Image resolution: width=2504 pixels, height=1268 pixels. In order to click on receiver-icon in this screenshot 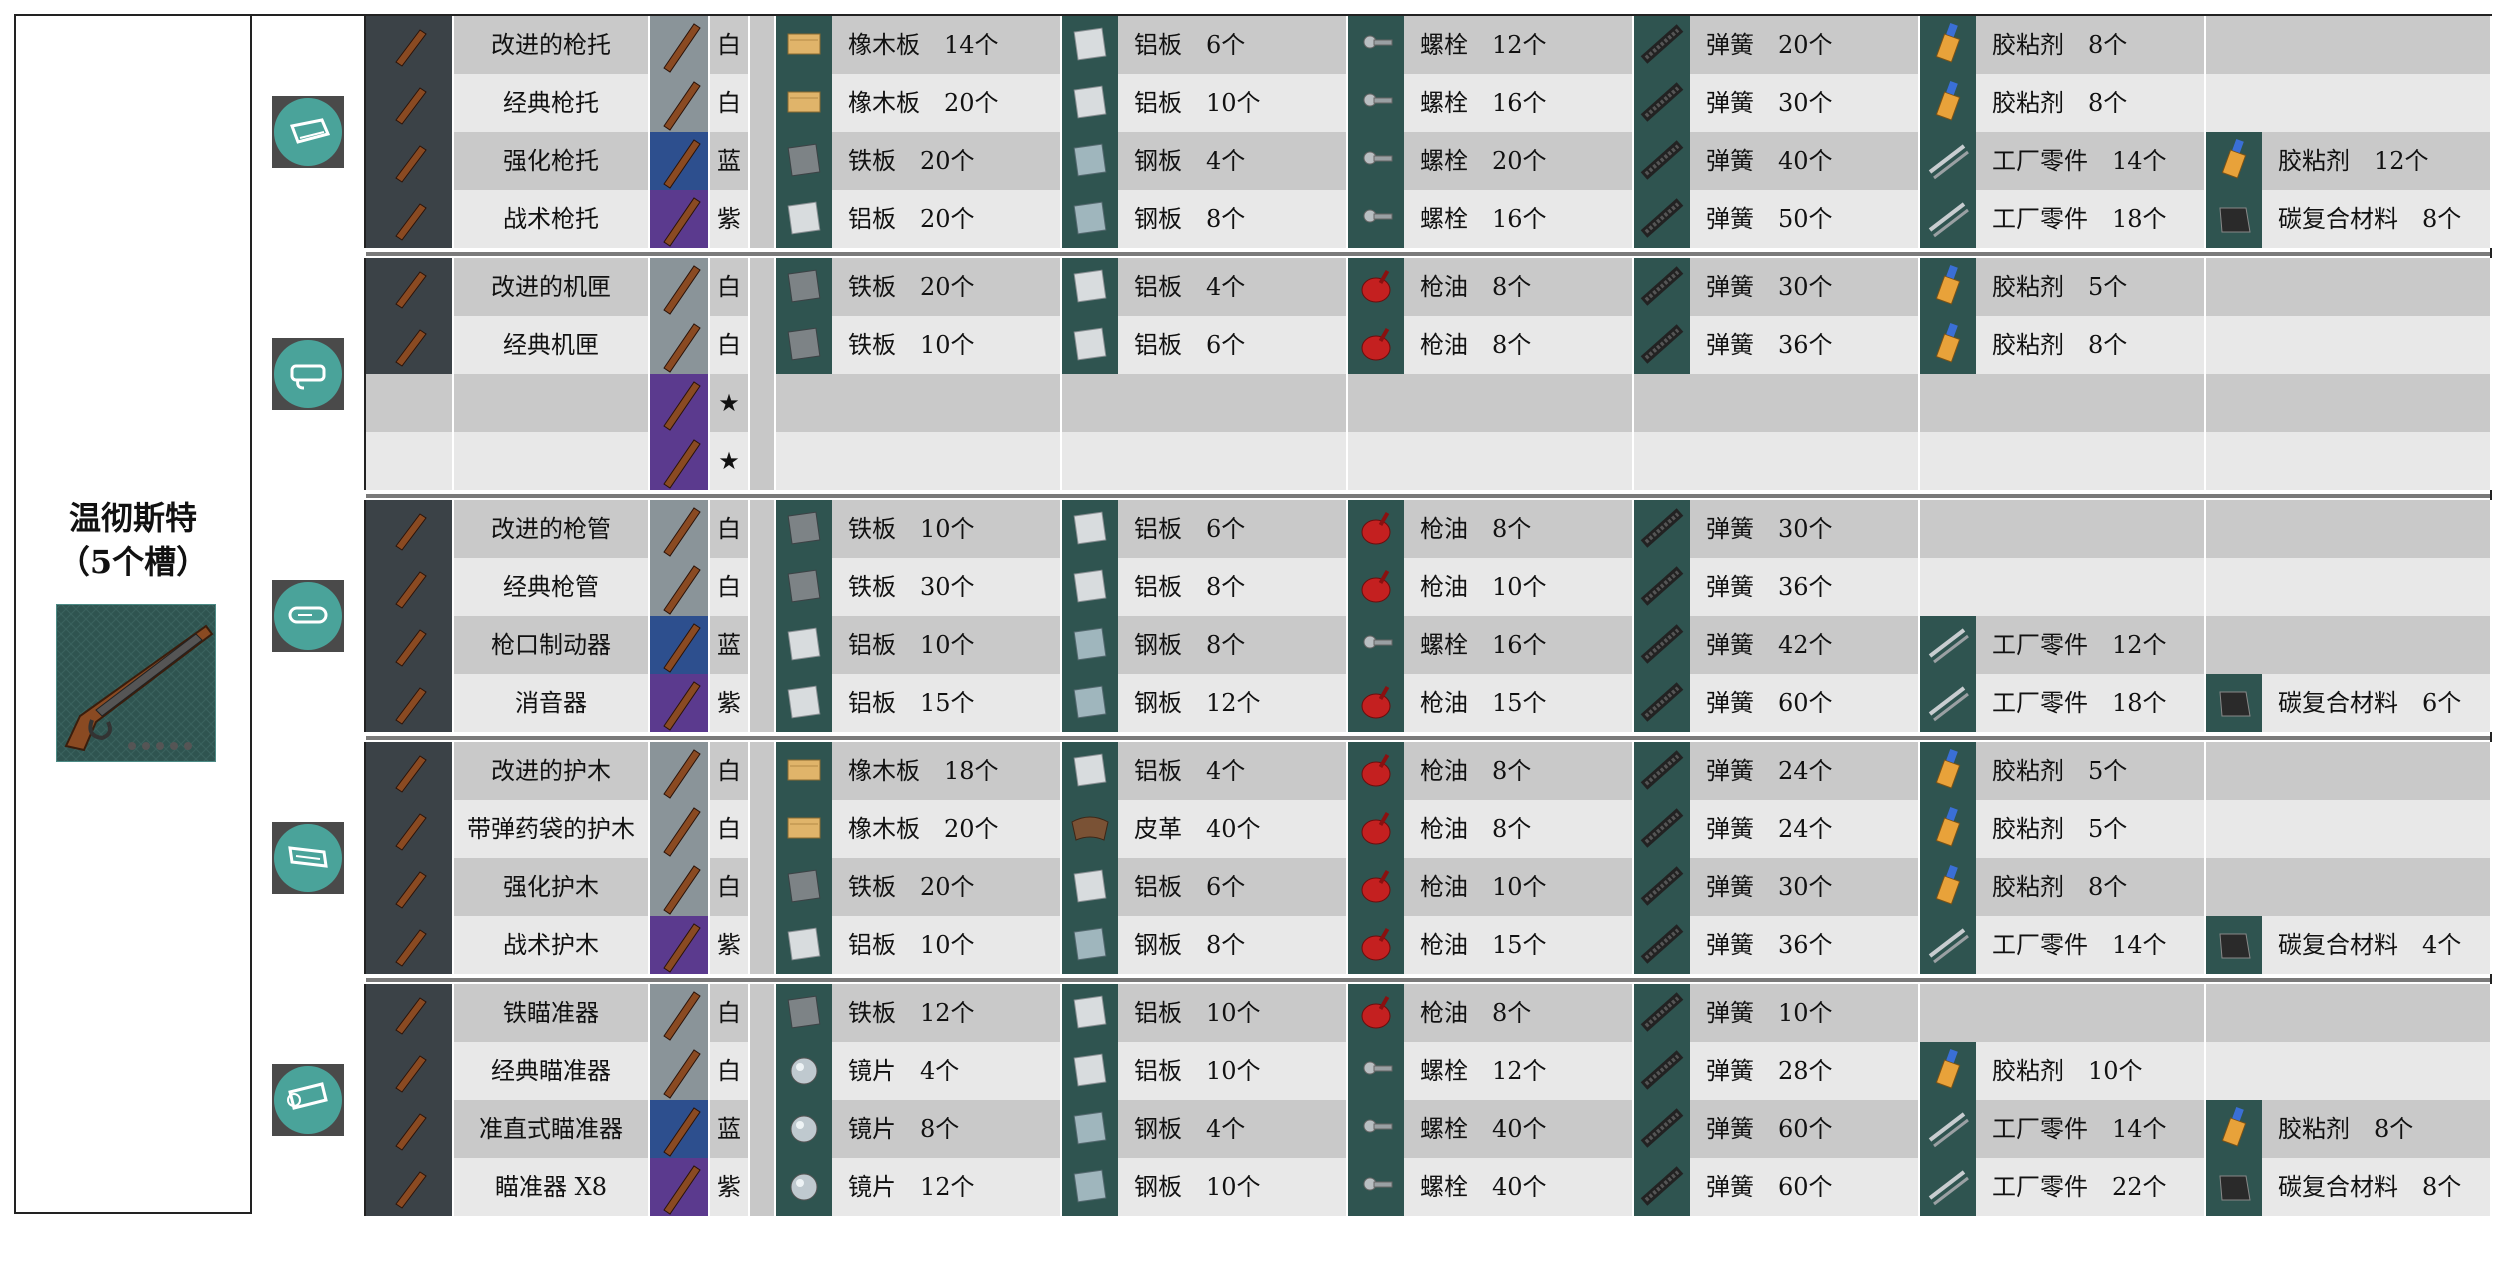, I will do `click(308, 374)`.